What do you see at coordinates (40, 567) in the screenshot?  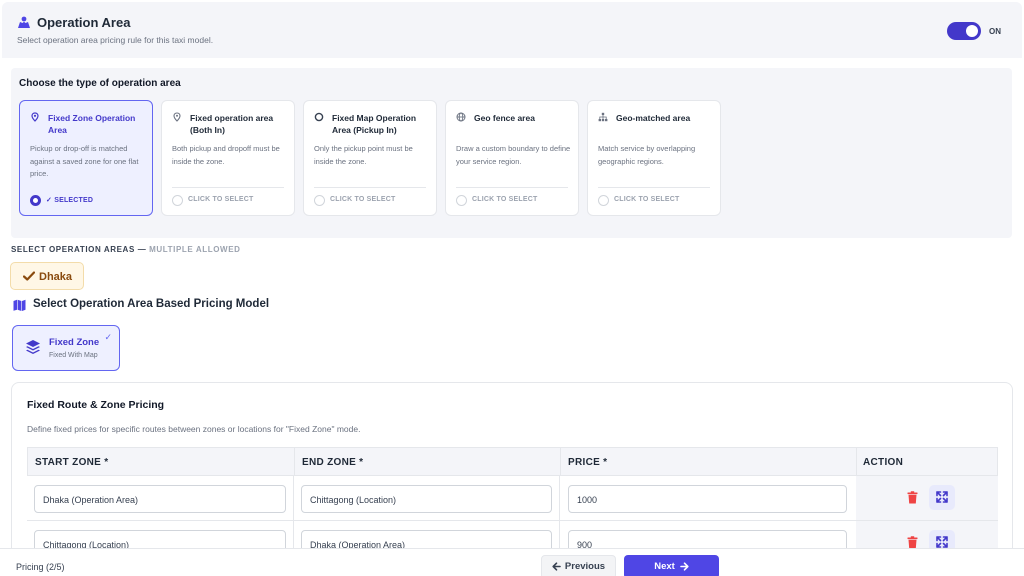 I see `step-indicator: Pricing (2/5)` at bounding box center [40, 567].